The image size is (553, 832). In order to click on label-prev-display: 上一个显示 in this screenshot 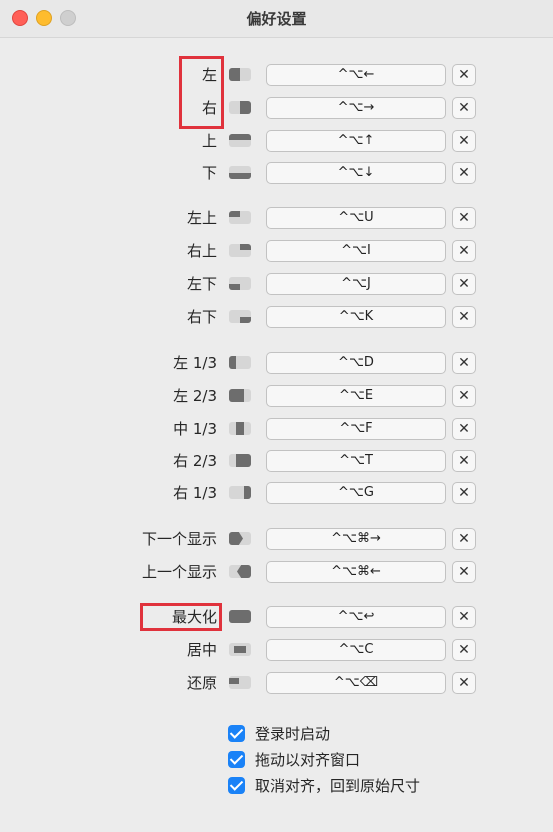, I will do `click(179, 572)`.